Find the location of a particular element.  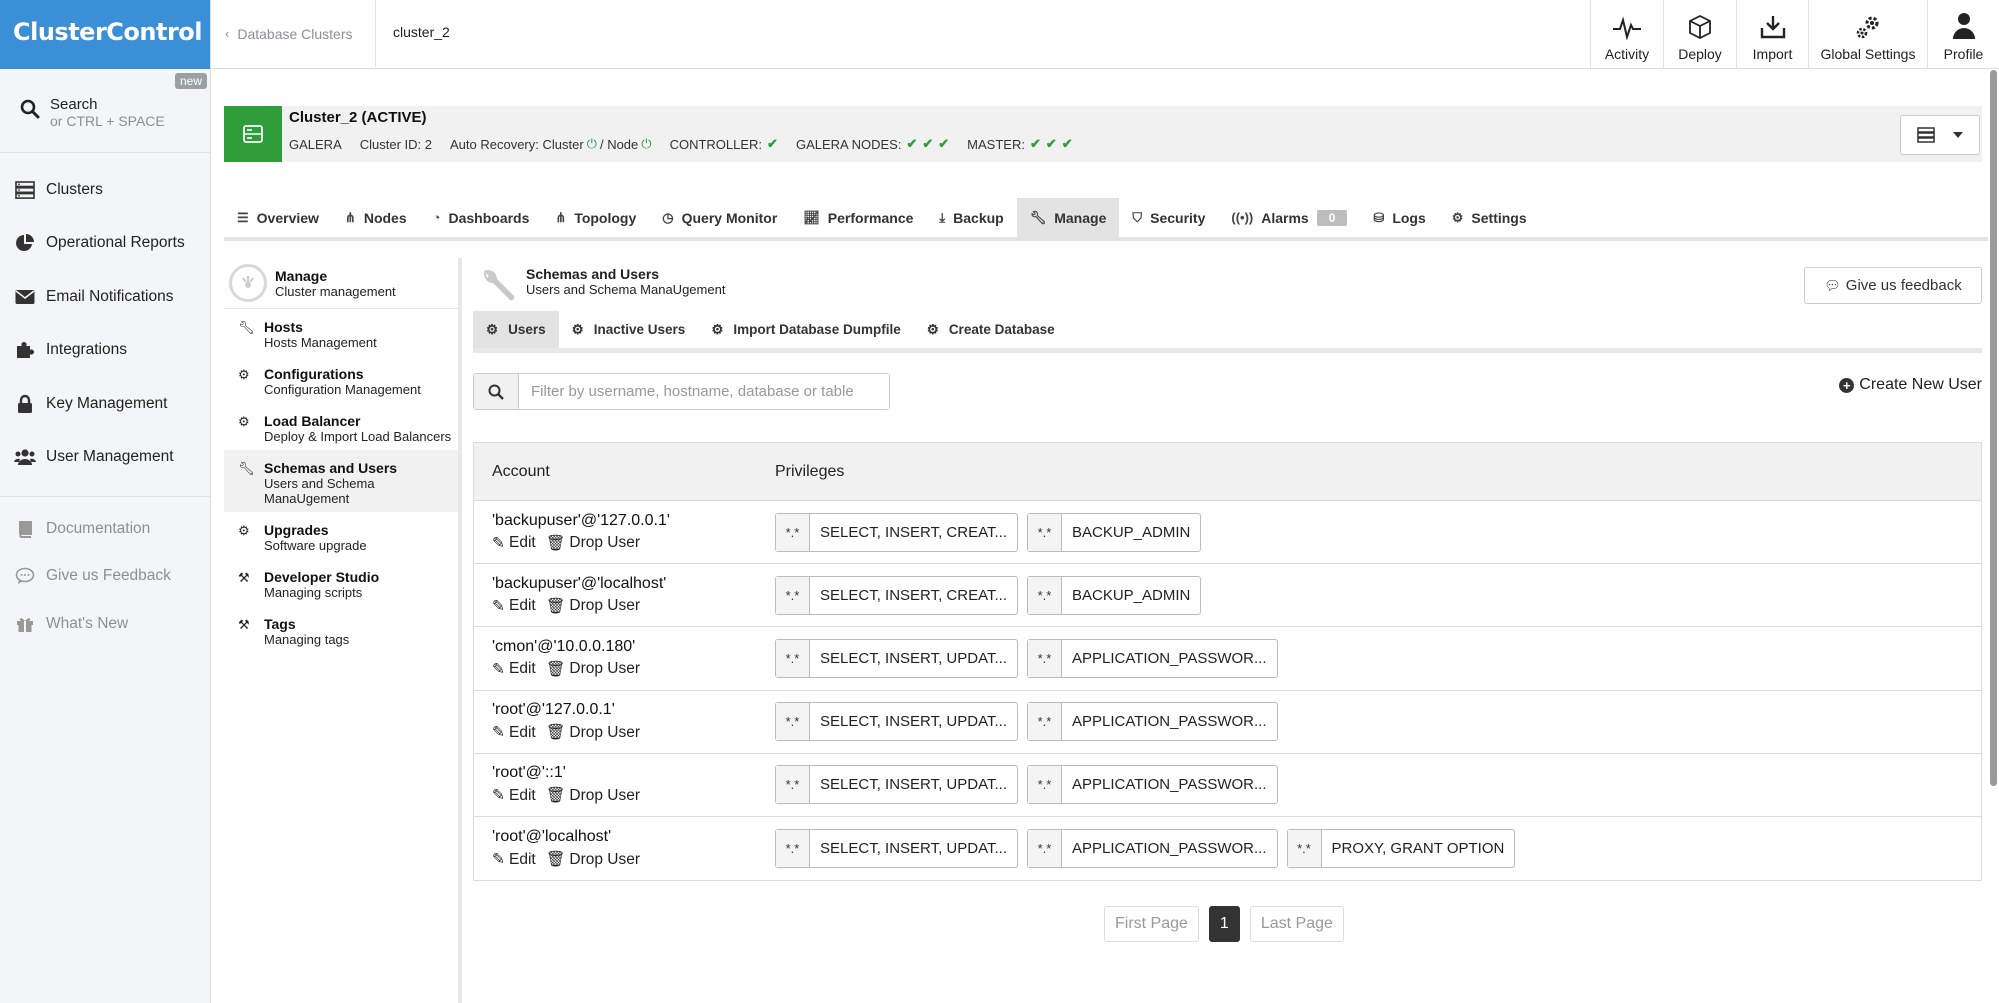

tab-users: ⚙ Users is located at coordinates (516, 329).